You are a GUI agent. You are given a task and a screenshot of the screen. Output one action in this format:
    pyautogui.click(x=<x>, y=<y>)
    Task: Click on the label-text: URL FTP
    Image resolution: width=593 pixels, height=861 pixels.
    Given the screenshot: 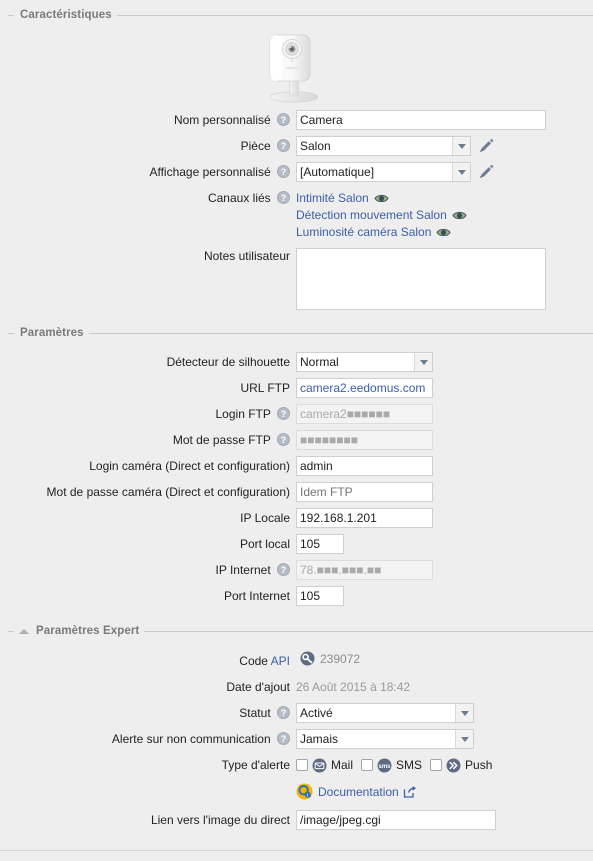 What is the action you would take?
    pyautogui.click(x=265, y=388)
    